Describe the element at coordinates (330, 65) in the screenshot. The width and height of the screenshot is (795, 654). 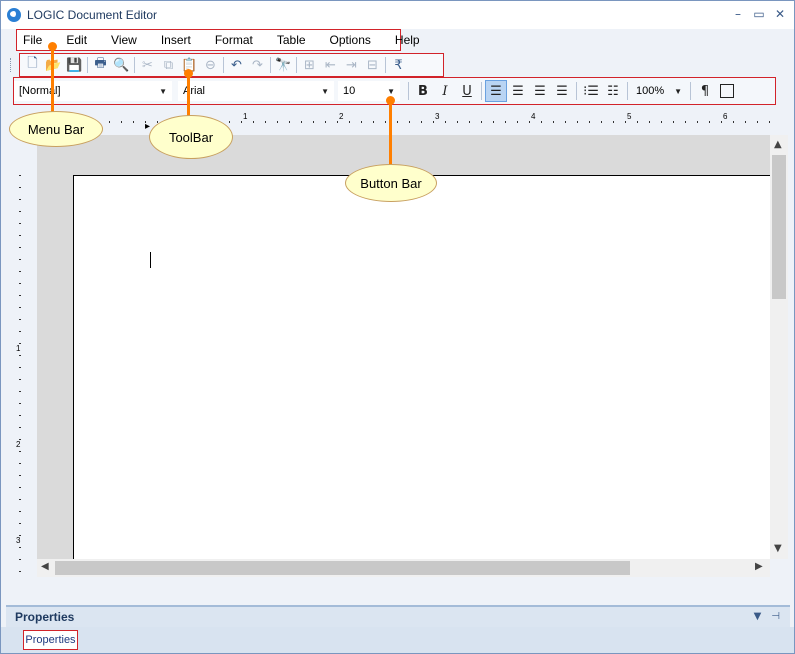
I see `table-left-button: ⇤` at that location.